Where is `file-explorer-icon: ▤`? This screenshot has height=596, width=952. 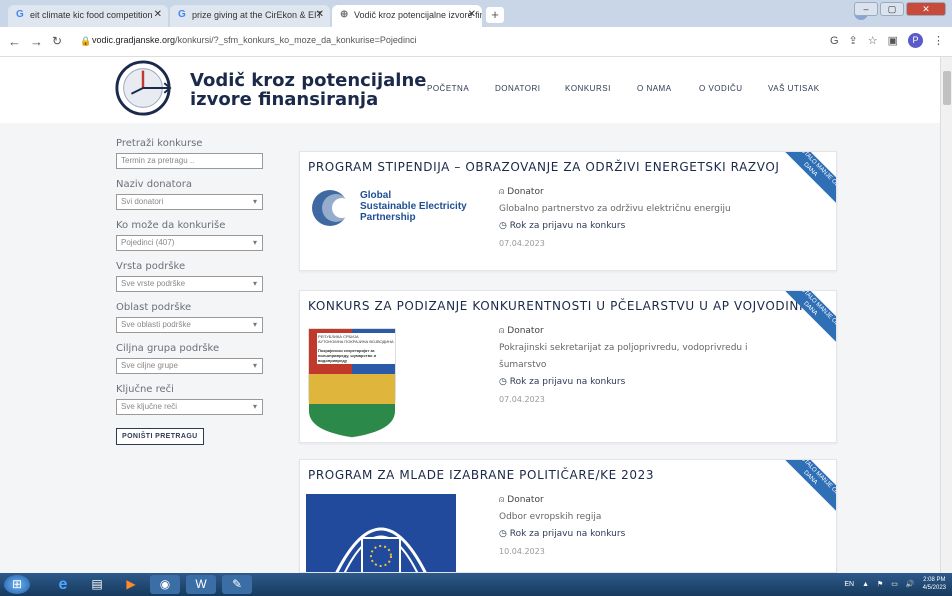
file-explorer-icon: ▤ is located at coordinates (97, 584).